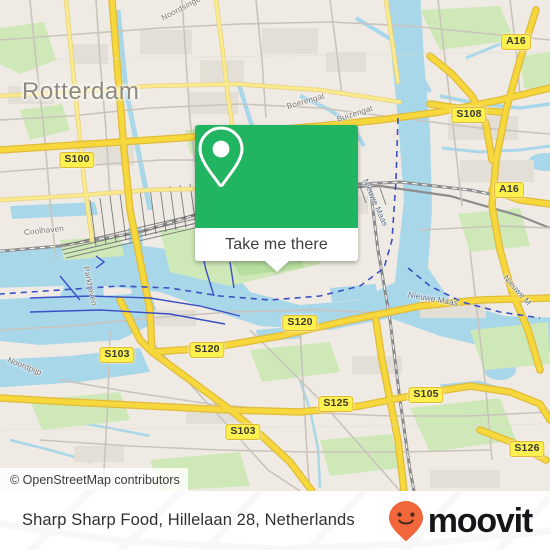 The image size is (550, 550). Describe the element at coordinates (469, 115) in the screenshot. I see `road-shield-s108: S108` at that location.